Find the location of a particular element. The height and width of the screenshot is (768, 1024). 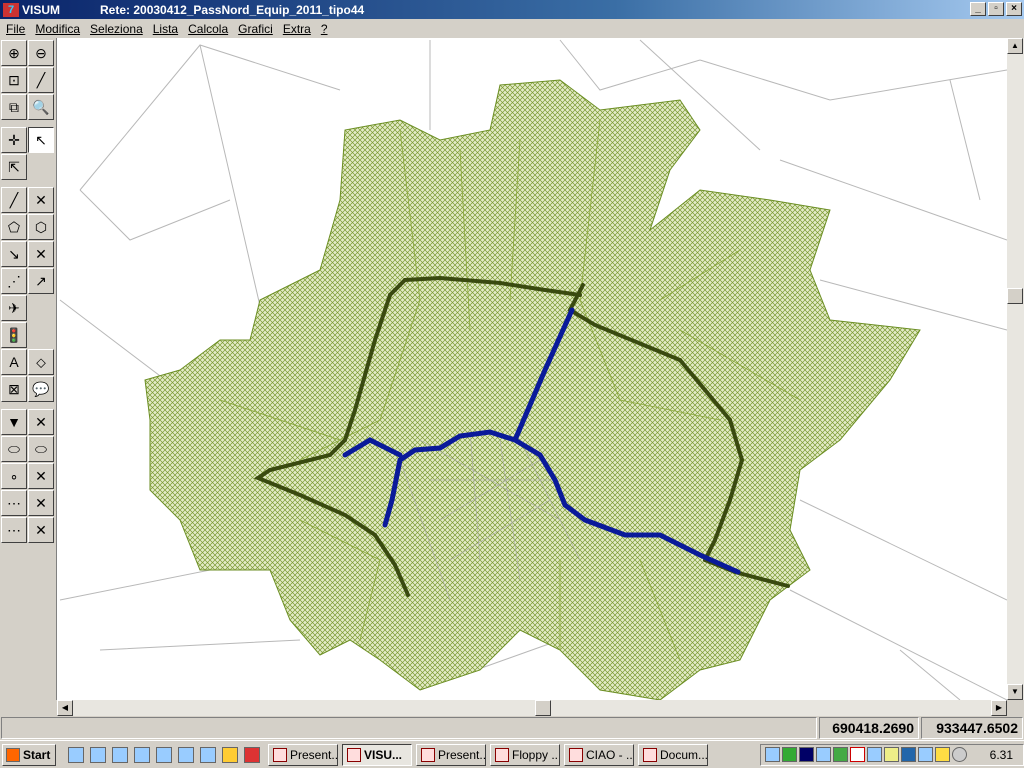

visum-logo-icon: 7 is located at coordinates (11, 9).